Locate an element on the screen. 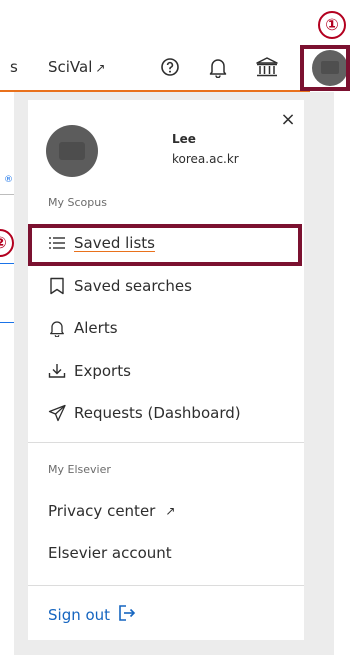  question-circle-icon is located at coordinates (170, 67).